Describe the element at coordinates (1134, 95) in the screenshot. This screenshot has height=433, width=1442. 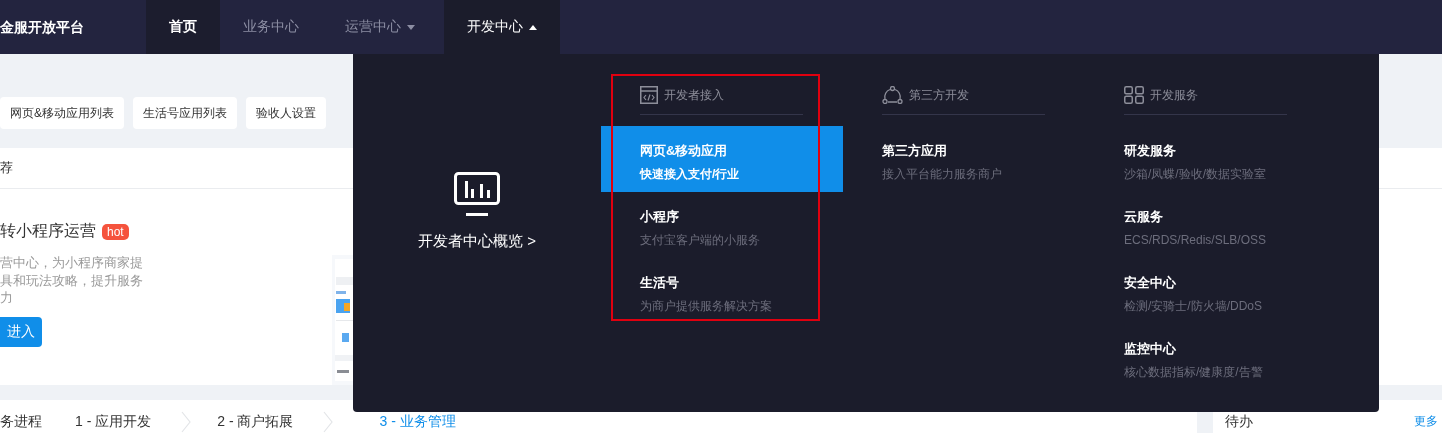
I see `grid-icon` at that location.